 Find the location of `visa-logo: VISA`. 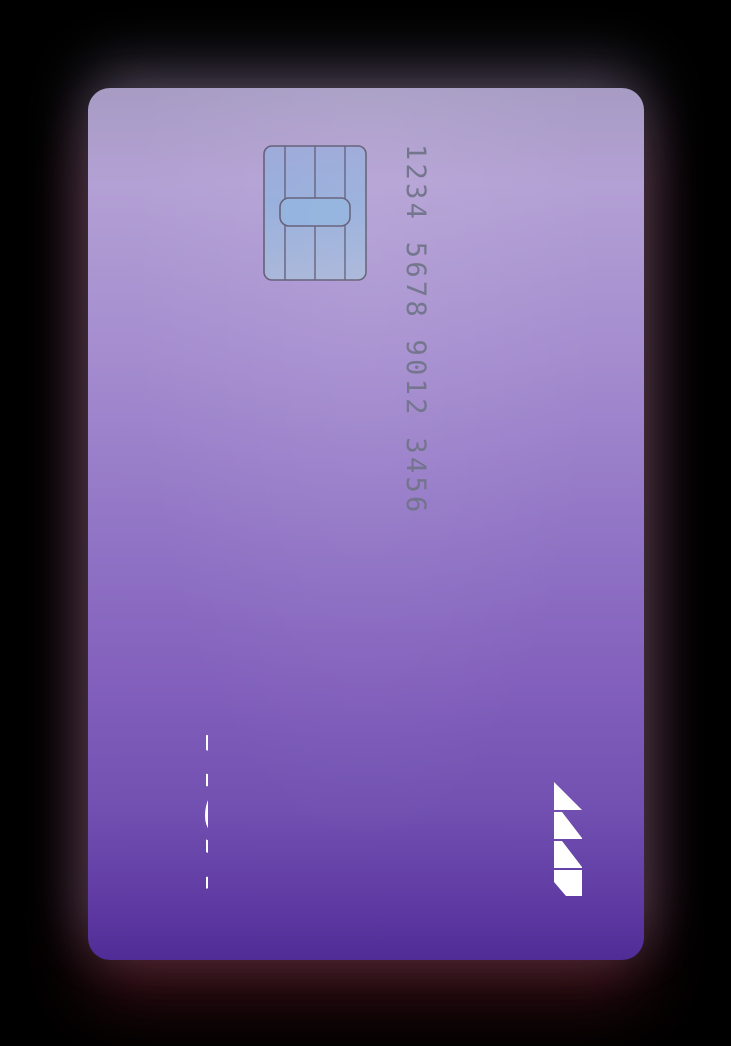

visa-logo: VISA is located at coordinates (210, 809).